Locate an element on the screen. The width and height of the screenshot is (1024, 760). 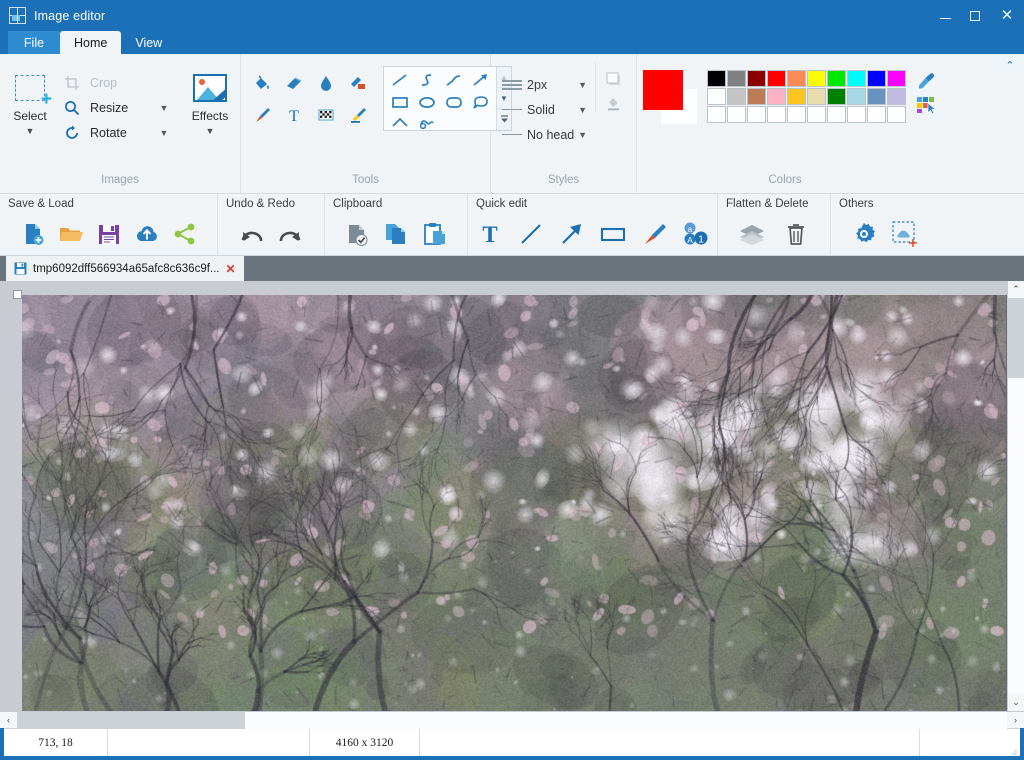
arrow-icon is located at coordinates (572, 234).